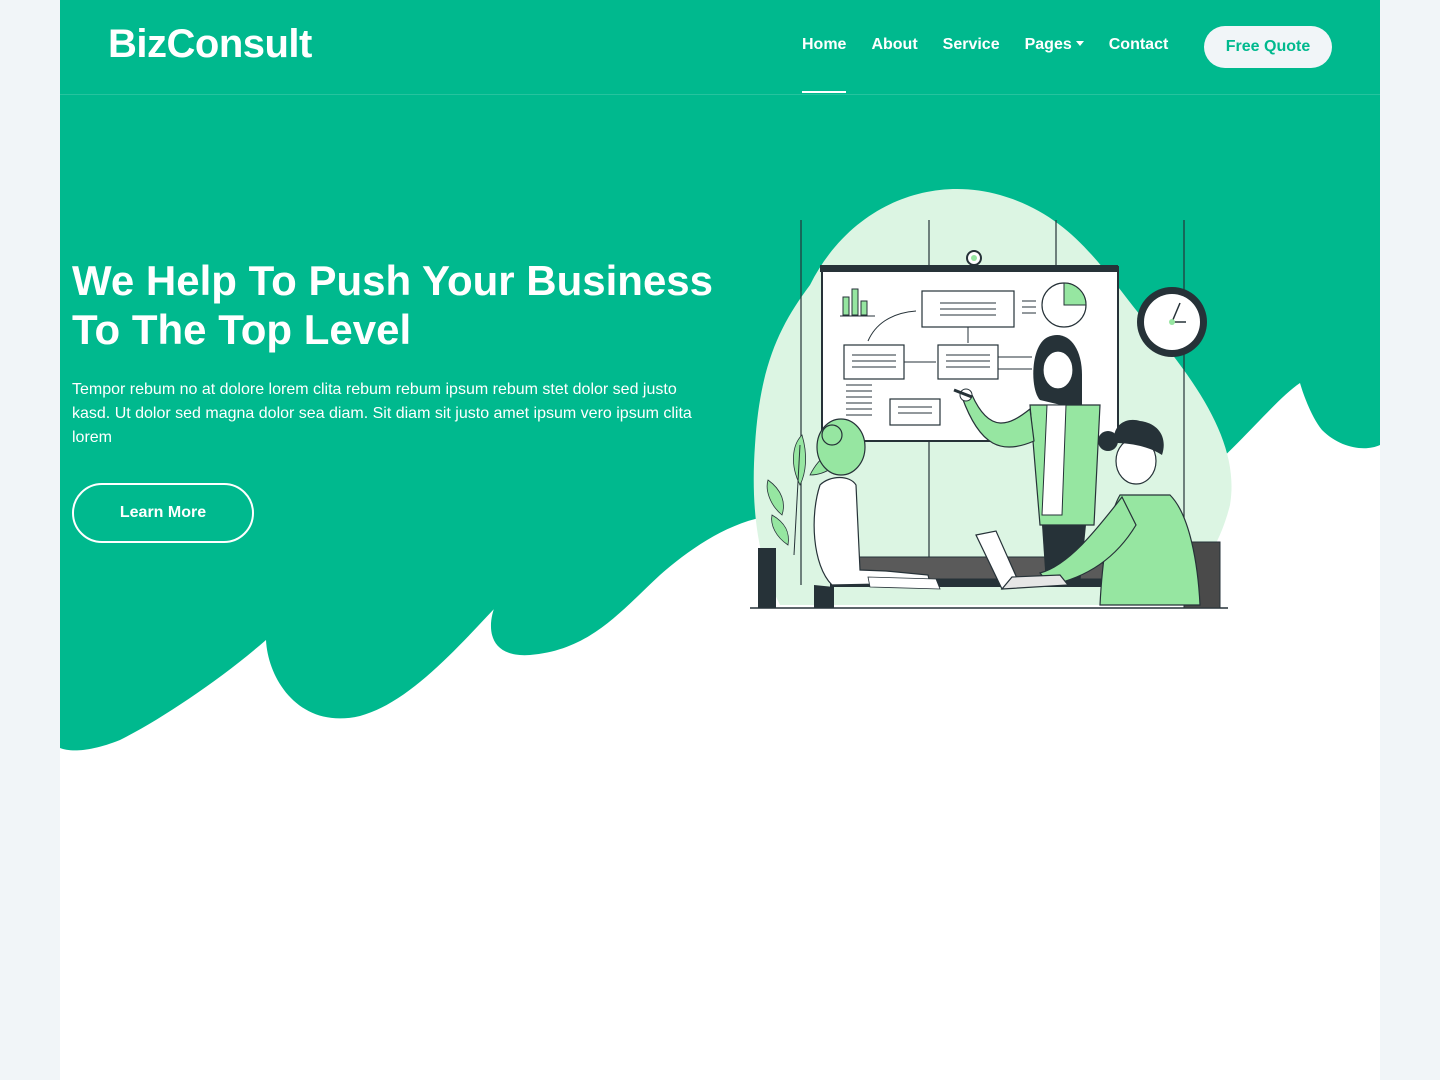  What do you see at coordinates (1268, 47) in the screenshot?
I see `free-quote-button: Free Quote` at bounding box center [1268, 47].